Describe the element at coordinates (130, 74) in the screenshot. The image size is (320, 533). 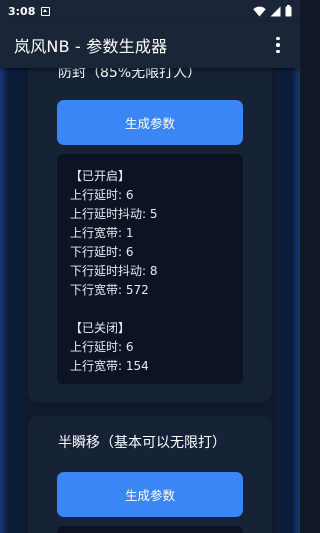
I see `section-title: 防封（85%无限打人）` at that location.